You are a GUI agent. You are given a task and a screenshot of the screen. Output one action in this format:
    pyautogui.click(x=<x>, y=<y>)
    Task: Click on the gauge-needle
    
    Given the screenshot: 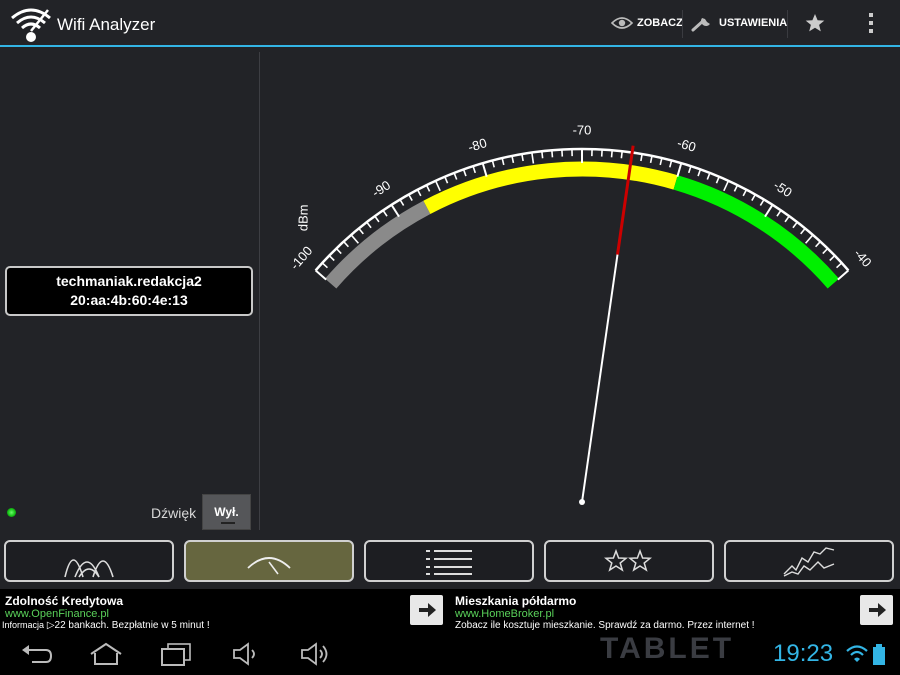 What is the action you would take?
    pyautogui.click(x=600, y=378)
    